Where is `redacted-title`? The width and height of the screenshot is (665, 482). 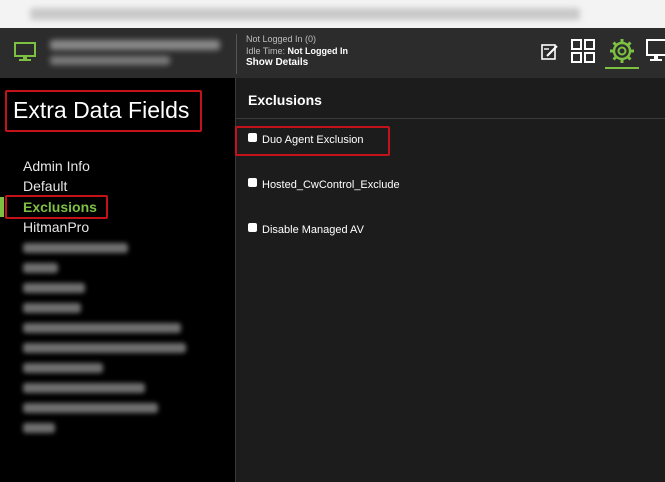
redacted-title is located at coordinates (305, 14).